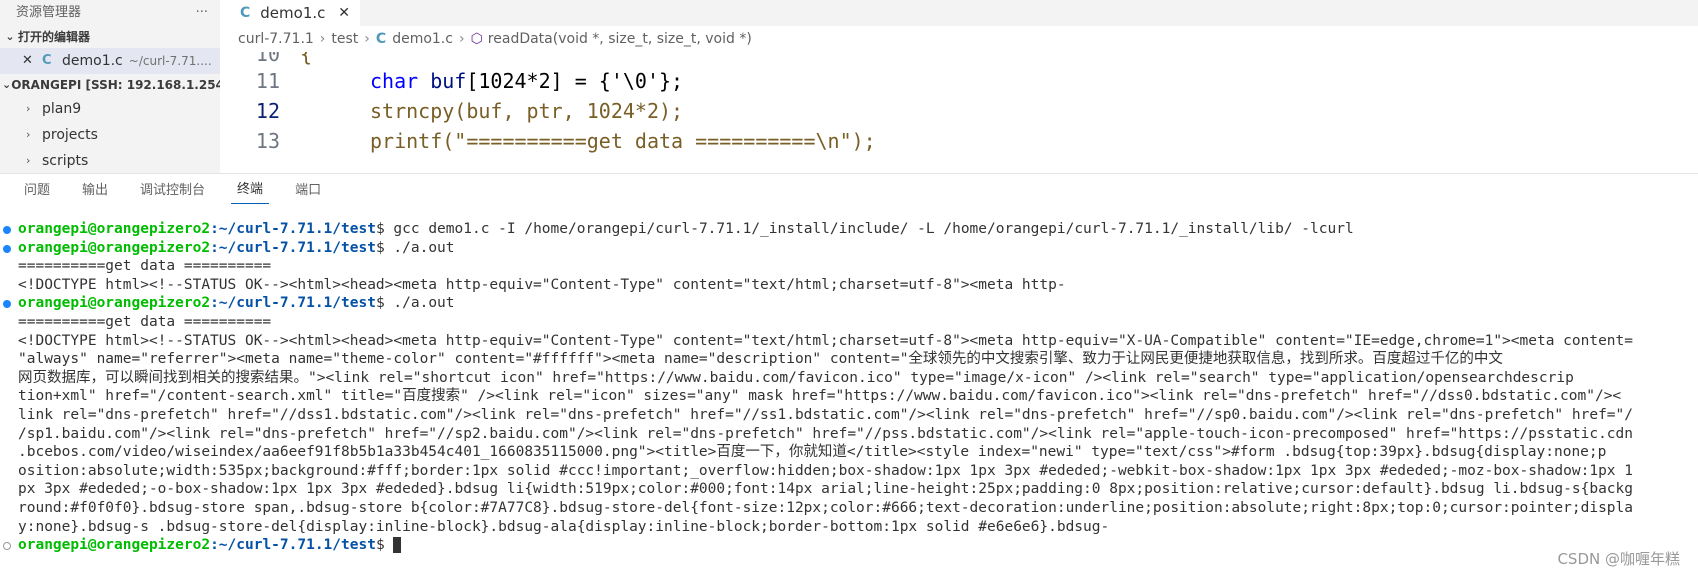 This screenshot has width=1698, height=587. What do you see at coordinates (110, 135) in the screenshot?
I see `folder-item-projects: › projects` at bounding box center [110, 135].